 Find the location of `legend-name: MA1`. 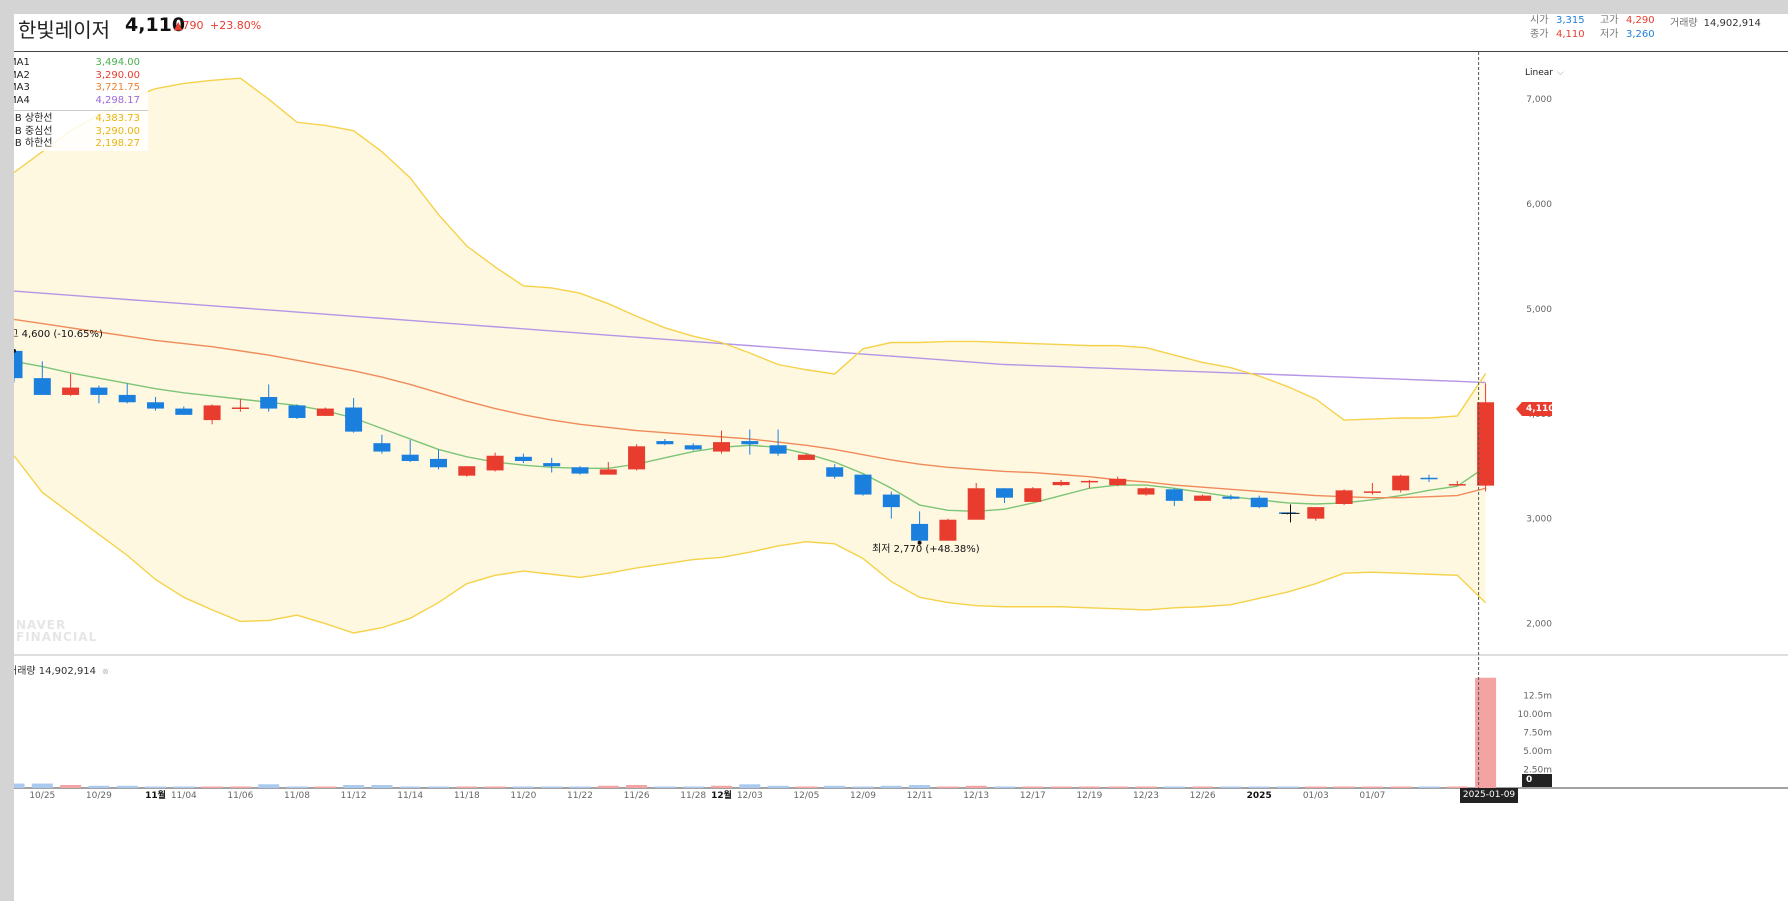

legend-name: MA1 is located at coordinates (22, 62).